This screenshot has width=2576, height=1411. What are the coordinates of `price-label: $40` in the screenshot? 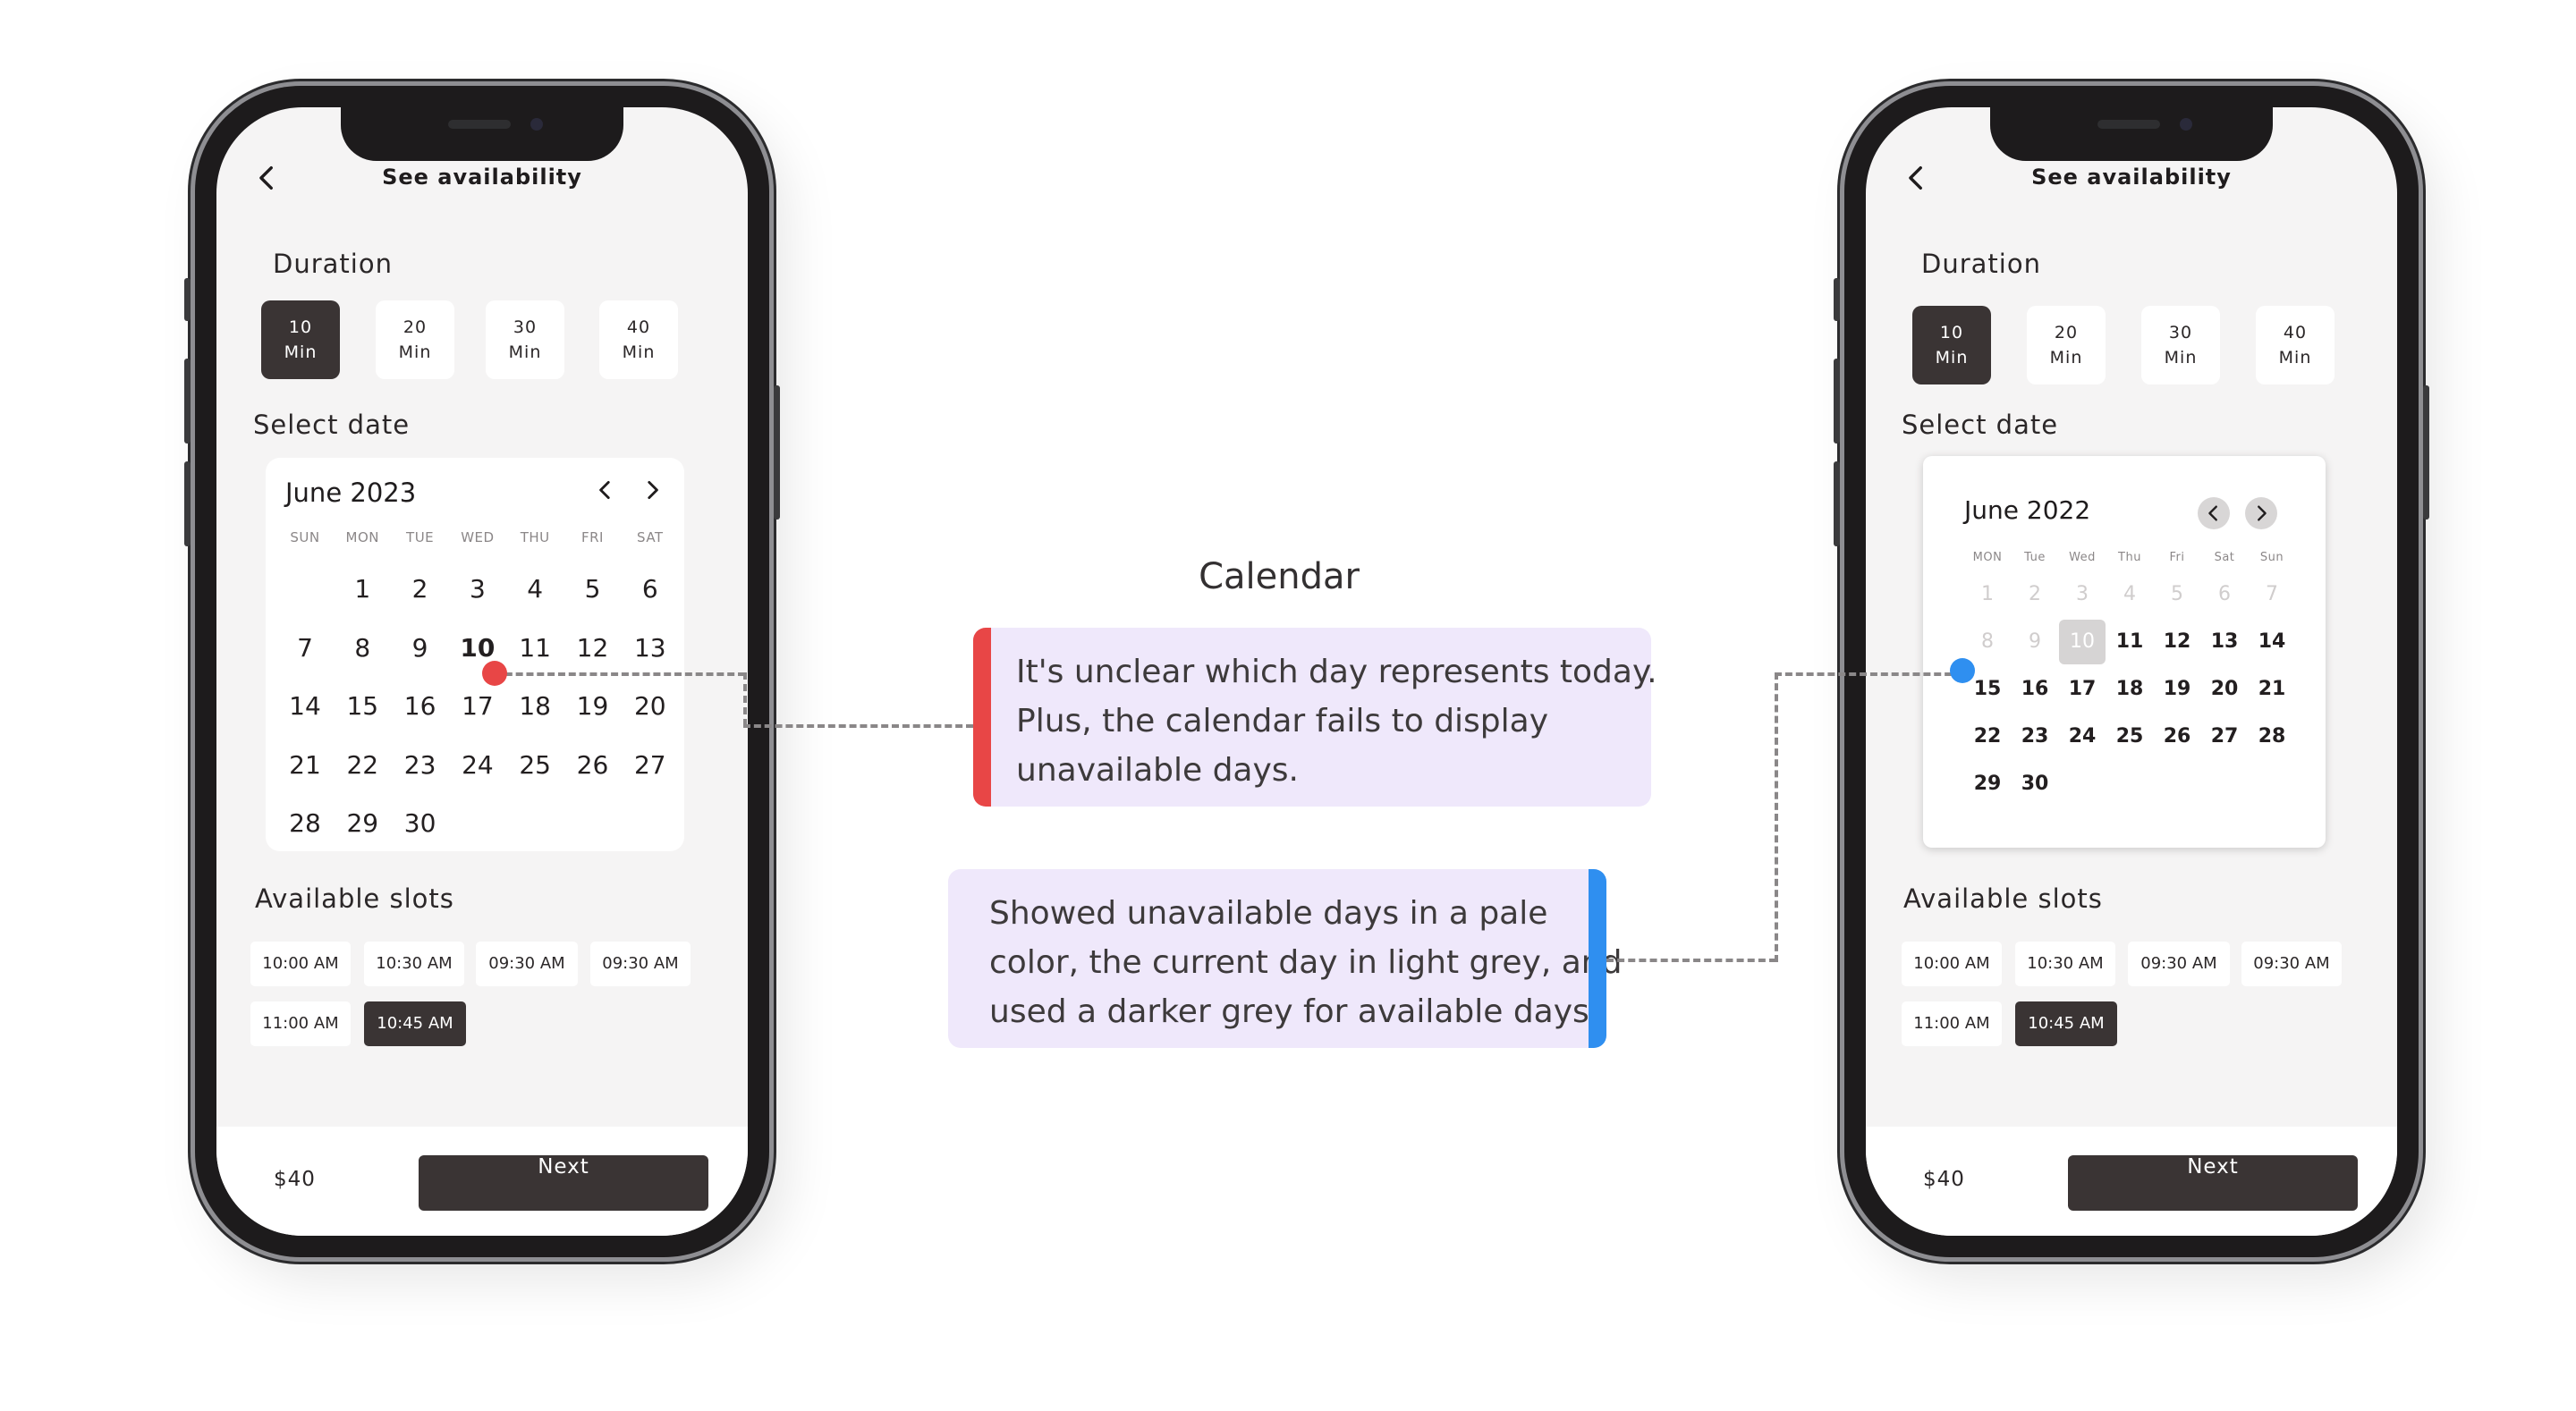 It's located at (1944, 1179).